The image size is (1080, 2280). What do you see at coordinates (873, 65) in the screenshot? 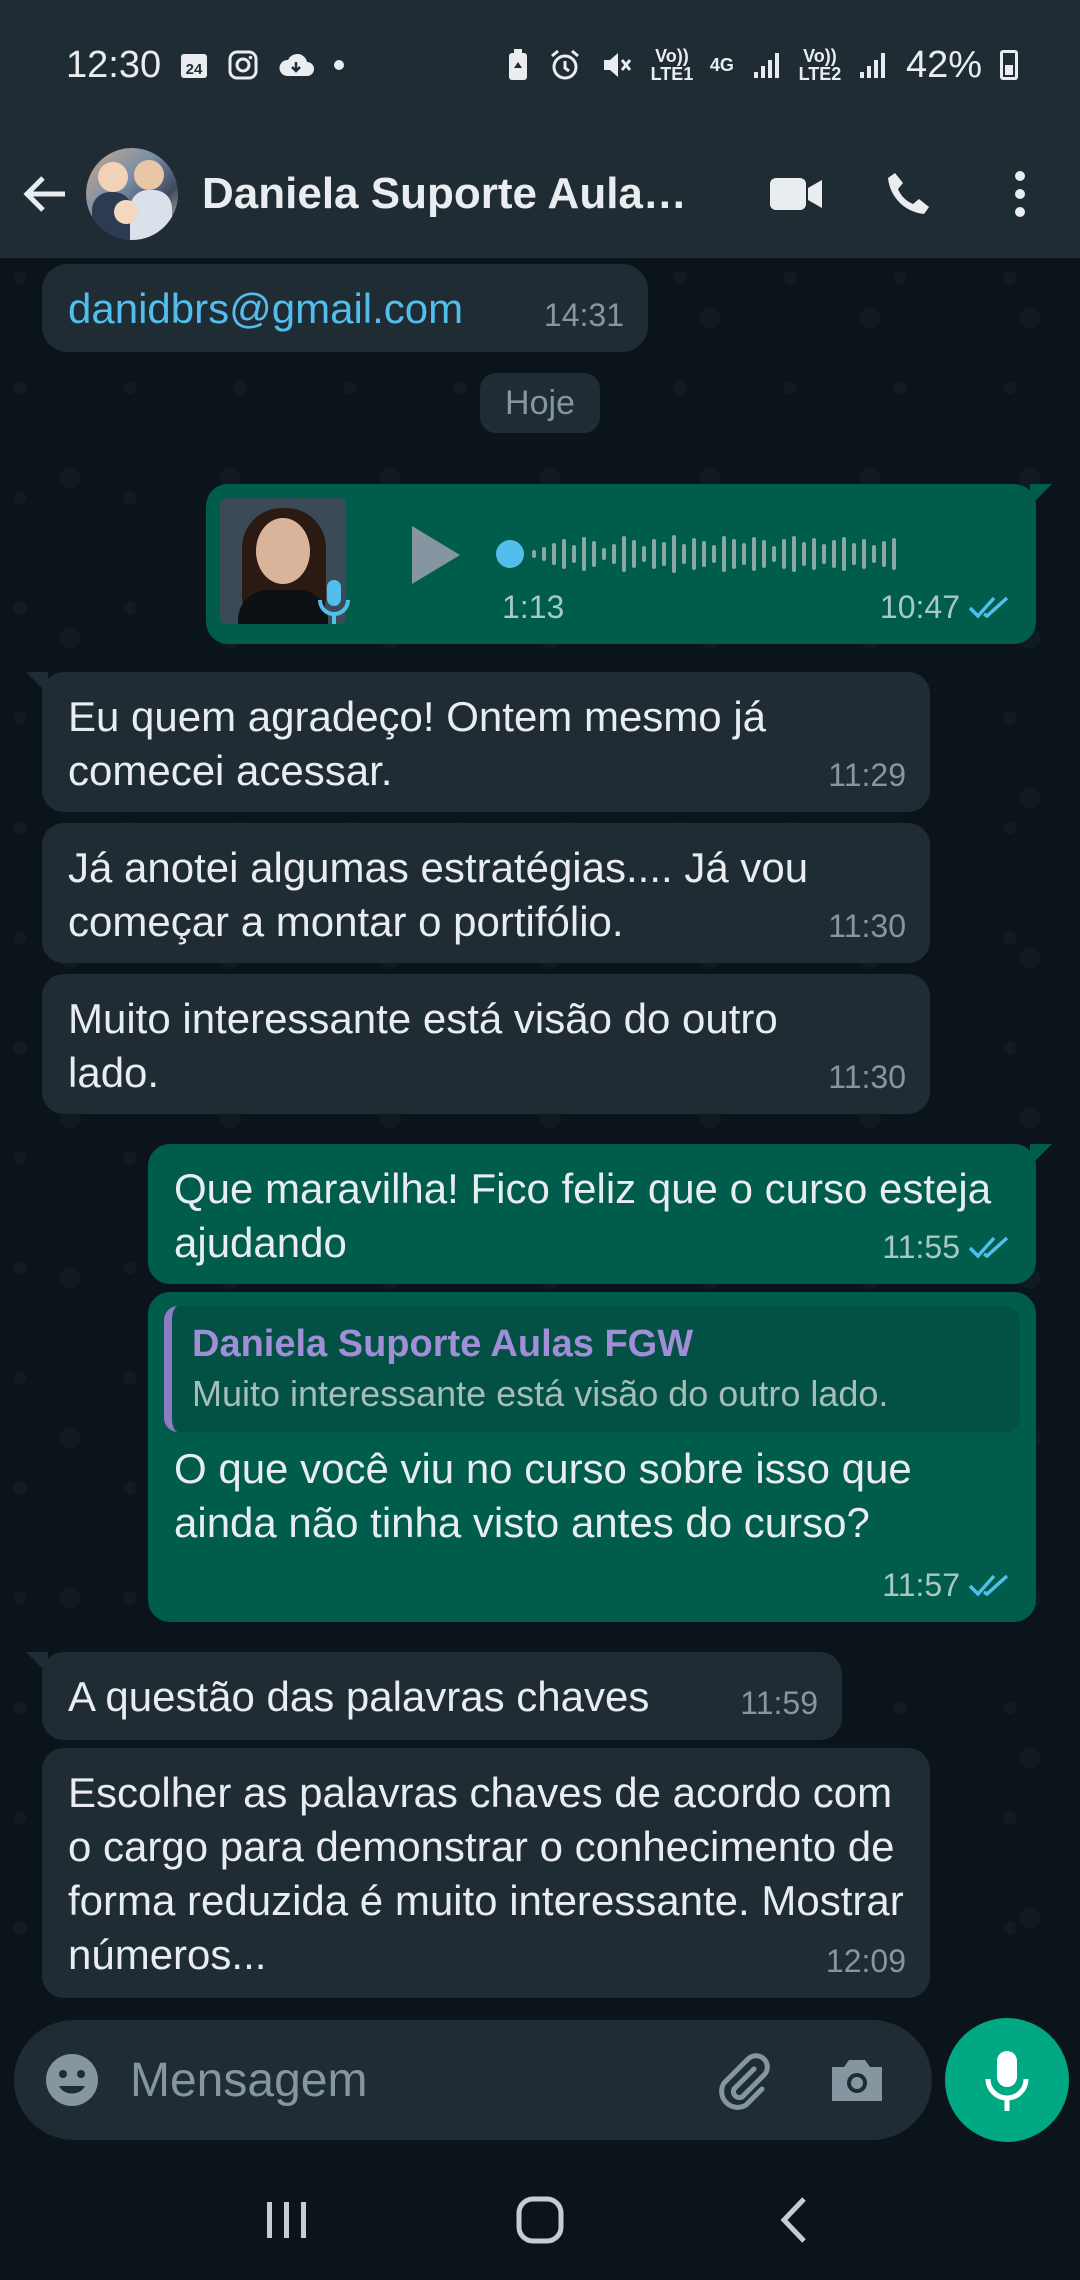
I see `signal-2-icon` at bounding box center [873, 65].